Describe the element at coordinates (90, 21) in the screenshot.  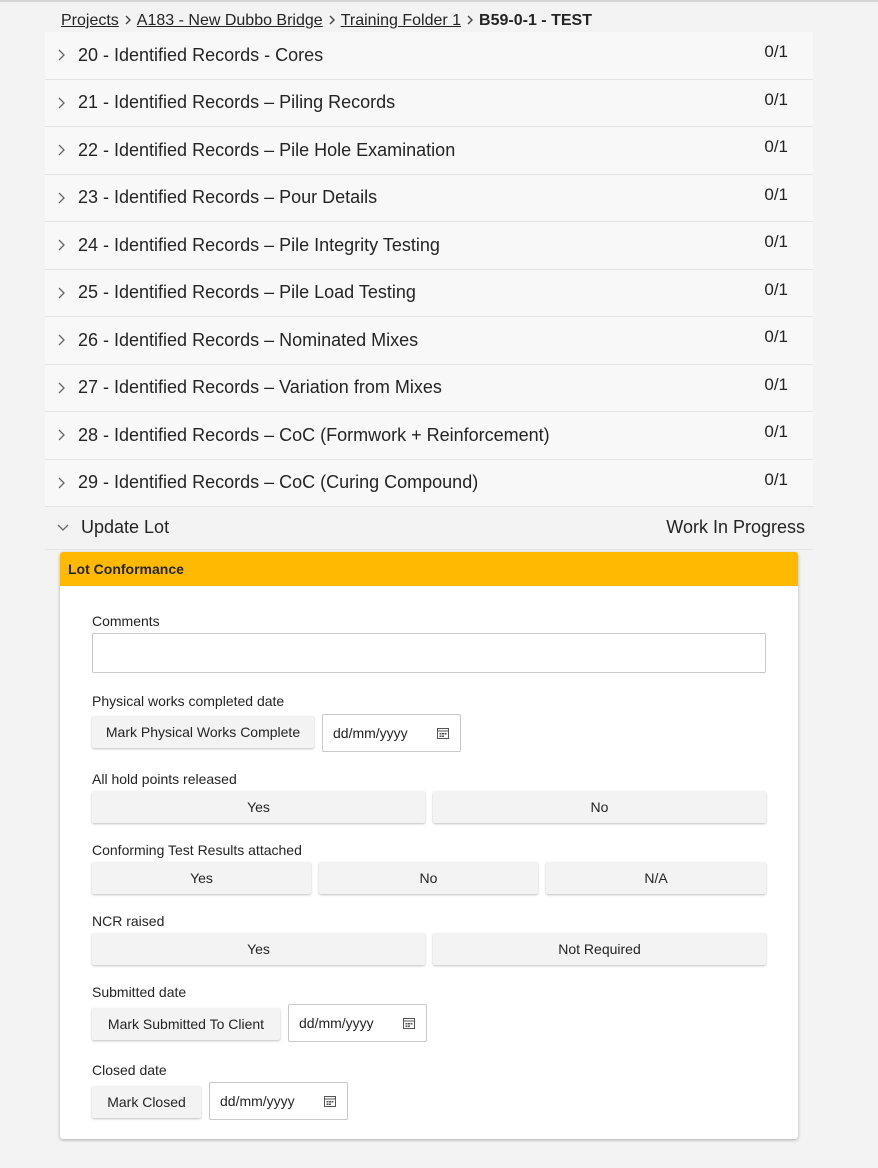
I see `breadcrumb-projects: Projects` at that location.